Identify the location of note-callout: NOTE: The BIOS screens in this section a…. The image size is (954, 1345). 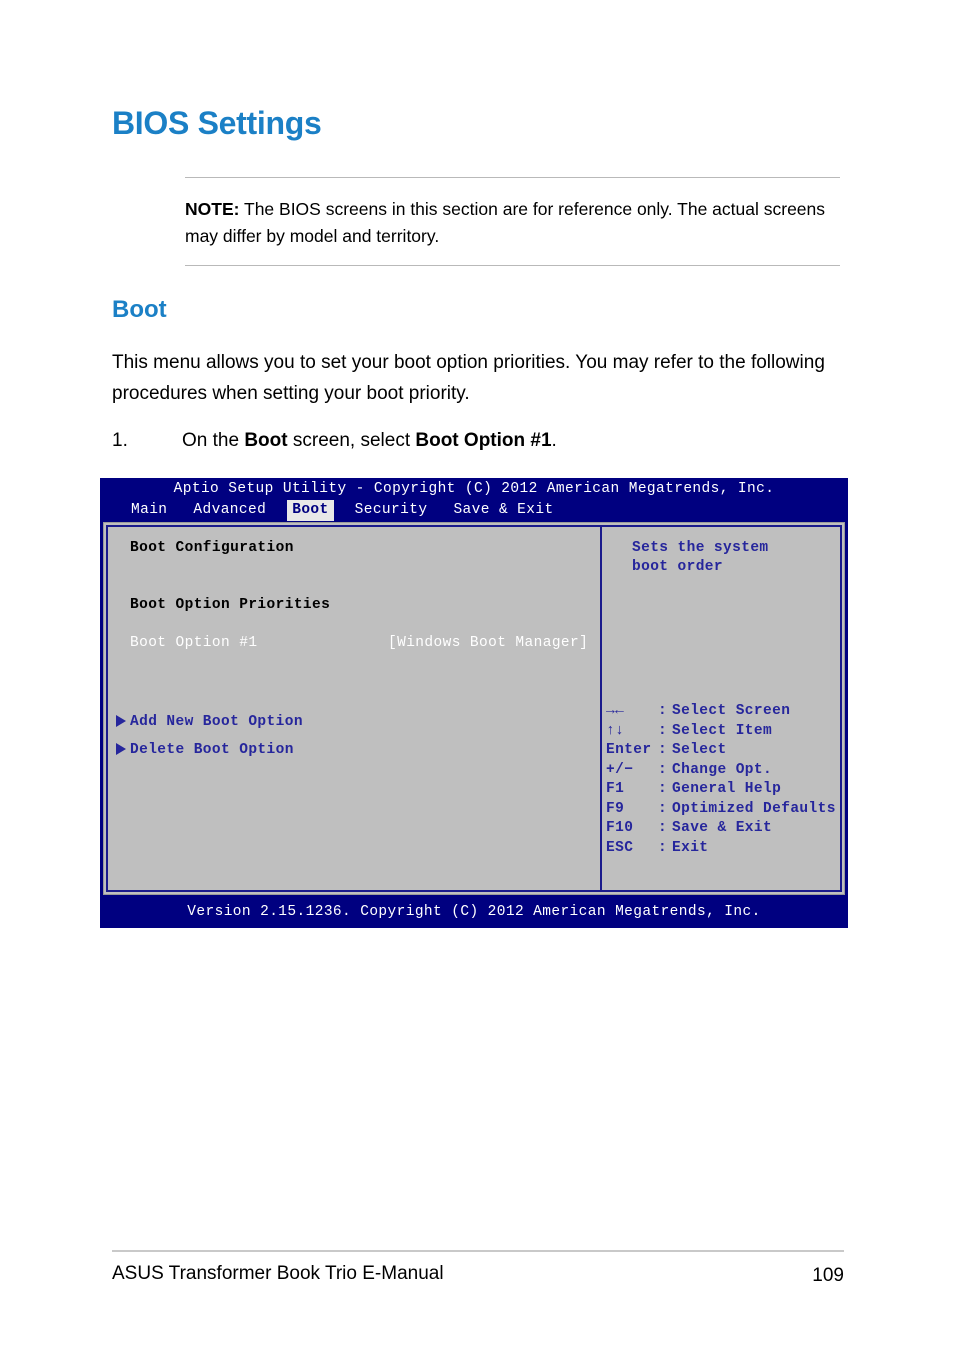
(512, 222).